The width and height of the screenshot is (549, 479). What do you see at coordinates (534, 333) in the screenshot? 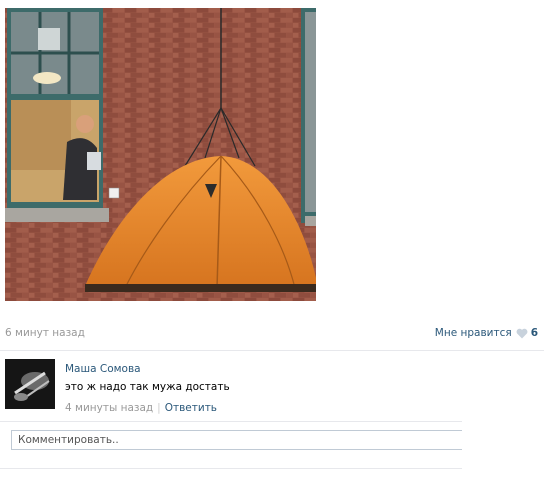
I see `like-count: 6` at bounding box center [534, 333].